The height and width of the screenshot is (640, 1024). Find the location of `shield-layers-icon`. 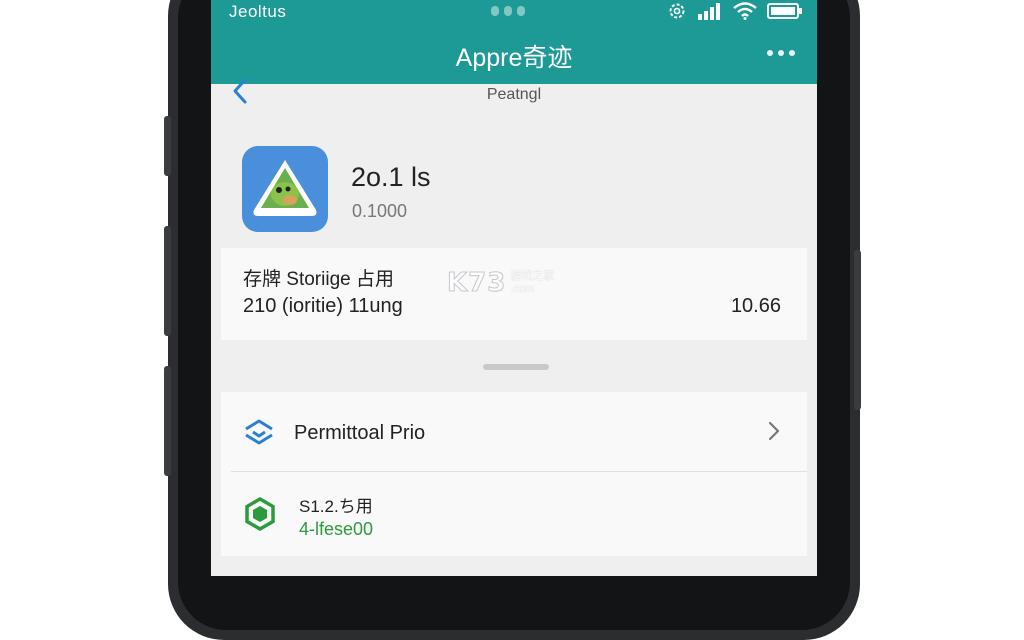

shield-layers-icon is located at coordinates (259, 432).